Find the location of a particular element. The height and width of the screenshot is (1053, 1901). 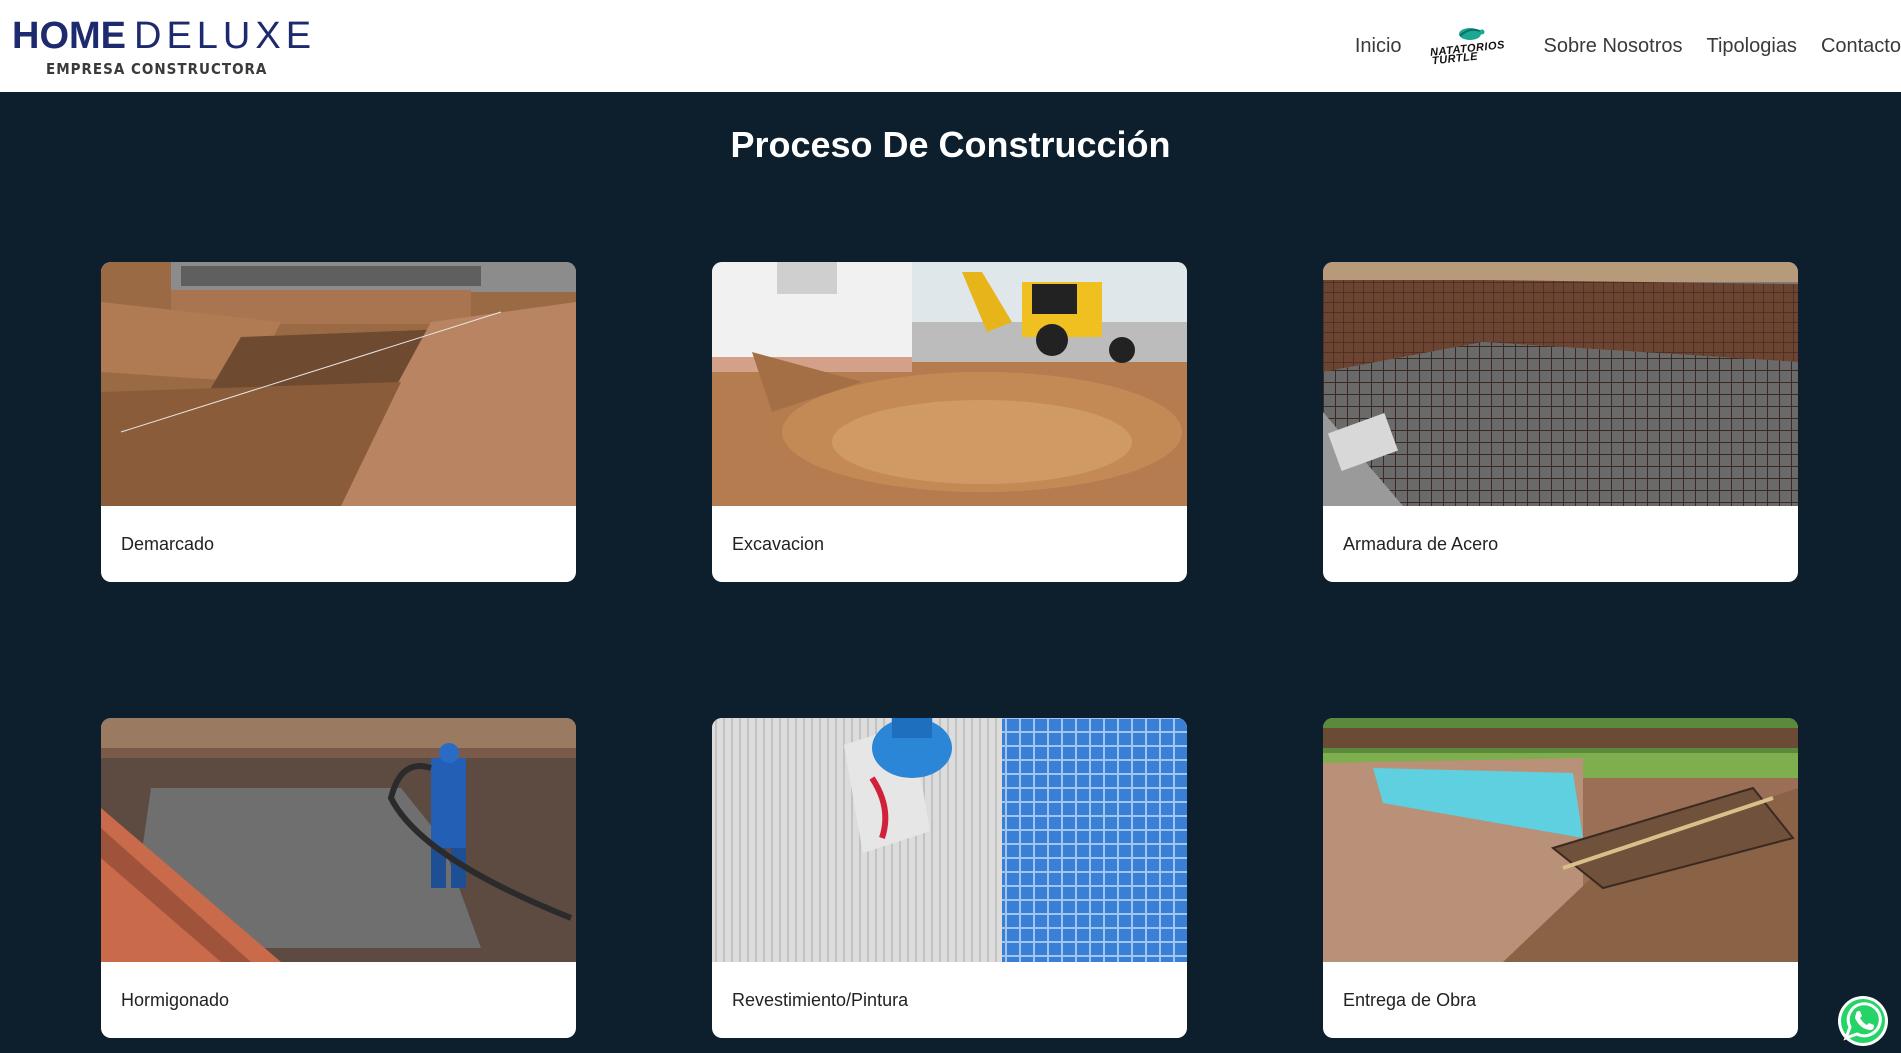

logo-wordmark: HOME DELUXE is located at coordinates (164, 36).